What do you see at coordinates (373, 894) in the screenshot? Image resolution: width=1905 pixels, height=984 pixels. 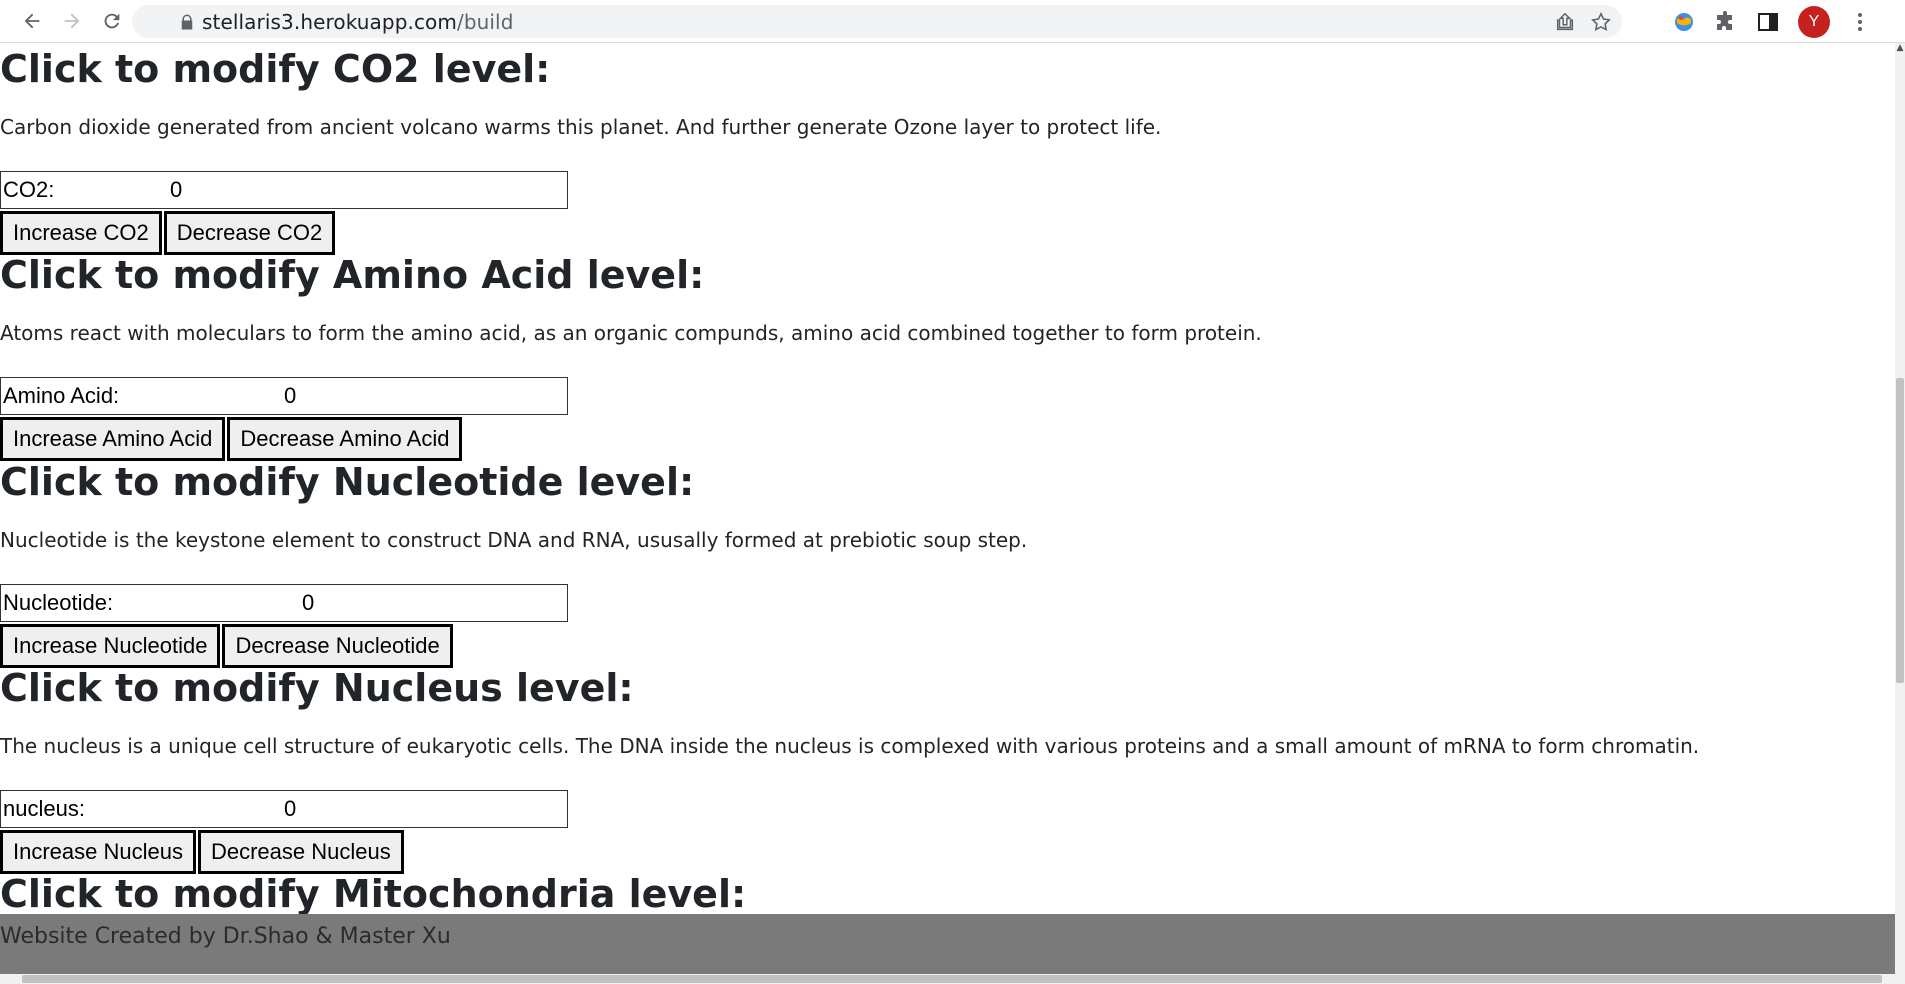 I see `section-heading: Click to modify Mitochondria level:` at bounding box center [373, 894].